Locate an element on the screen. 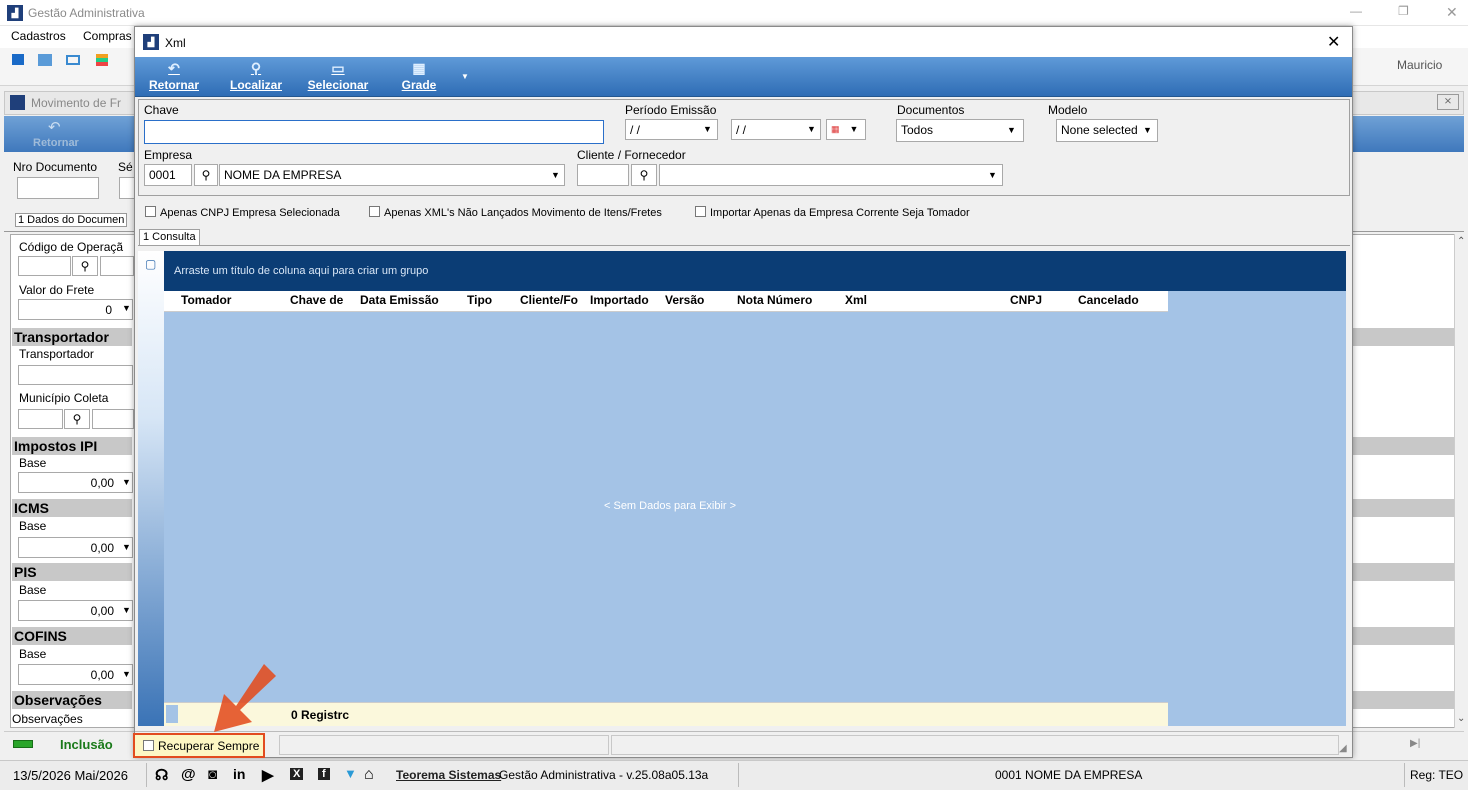 The height and width of the screenshot is (790, 1468). bg-undo-icon: ↶ is located at coordinates (54, 127).